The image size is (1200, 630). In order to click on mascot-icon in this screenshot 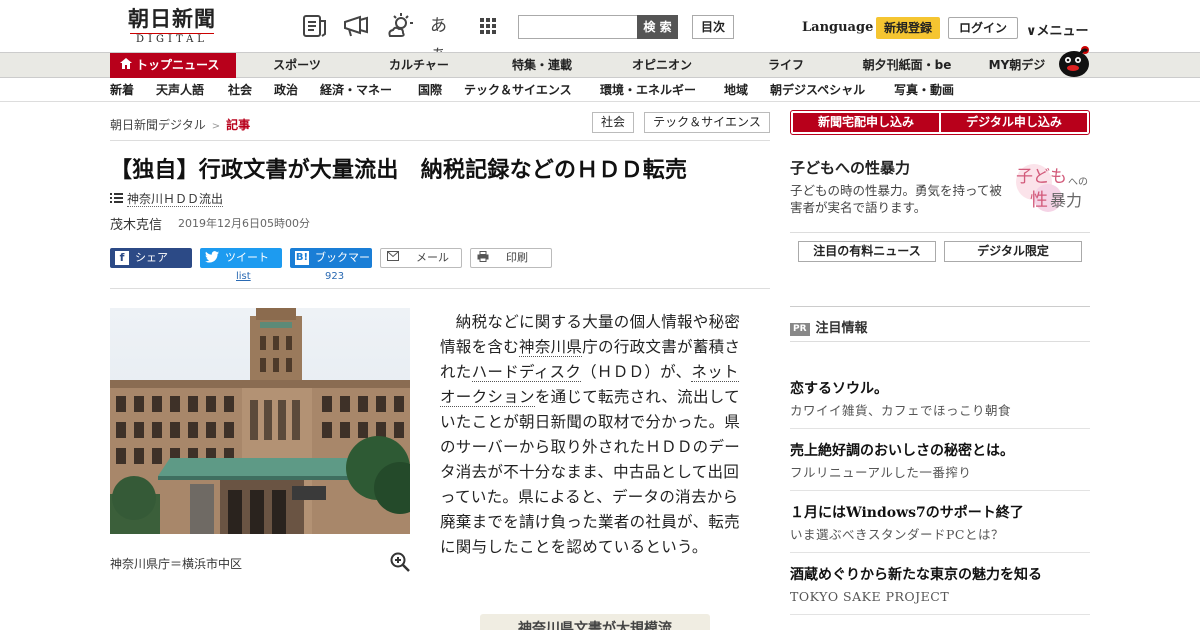, I will do `click(1074, 60)`.